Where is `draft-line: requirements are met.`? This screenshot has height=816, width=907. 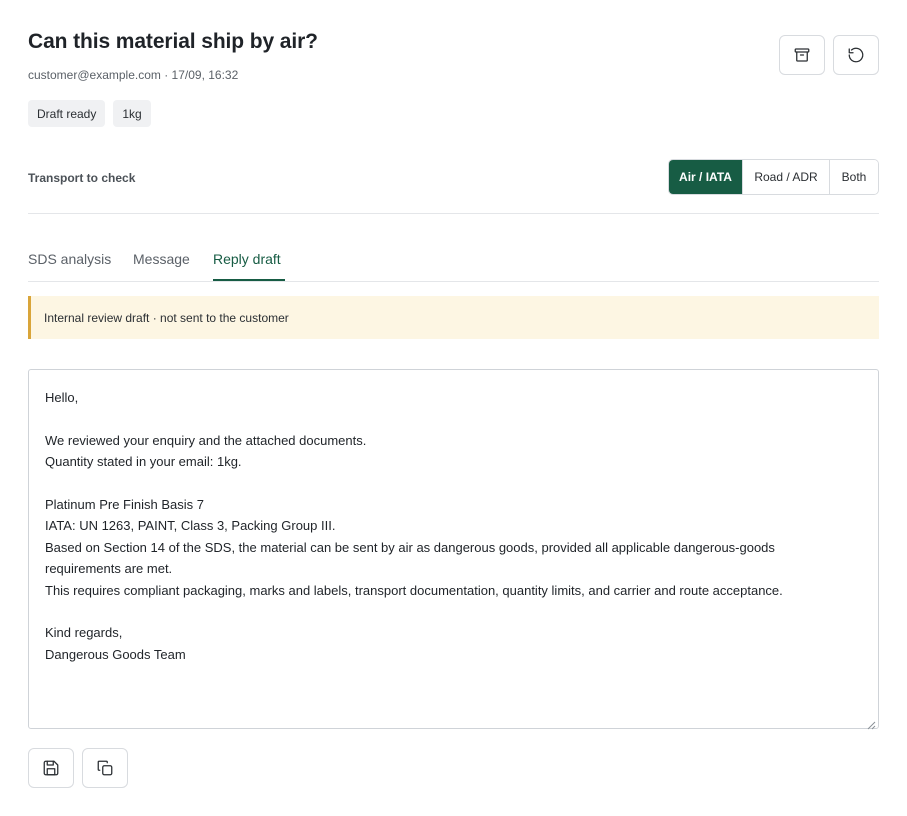
draft-line: requirements are met. is located at coordinates (109, 569).